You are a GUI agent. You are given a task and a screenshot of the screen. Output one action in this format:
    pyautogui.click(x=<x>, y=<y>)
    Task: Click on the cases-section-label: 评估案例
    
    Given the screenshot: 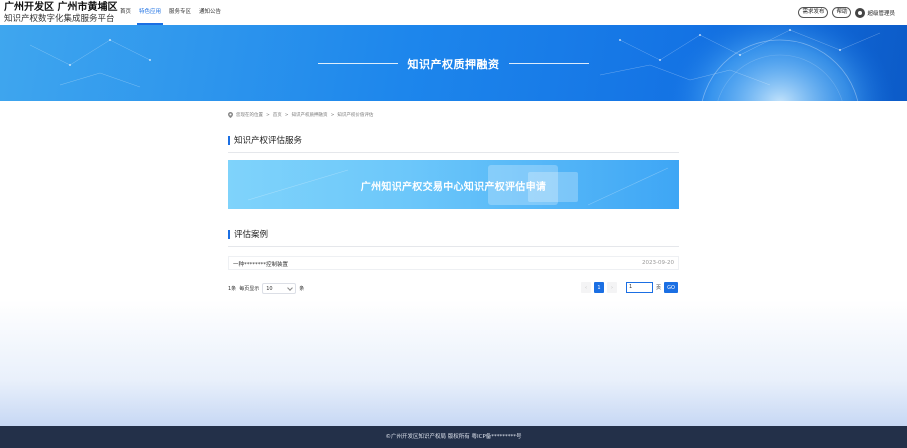 What is the action you would take?
    pyautogui.click(x=251, y=235)
    